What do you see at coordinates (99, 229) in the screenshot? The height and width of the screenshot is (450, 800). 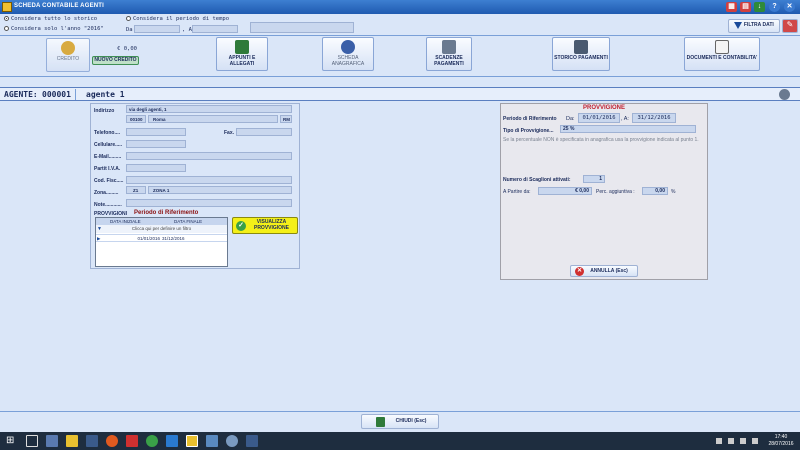 I see `filter-icon: ▼` at bounding box center [99, 229].